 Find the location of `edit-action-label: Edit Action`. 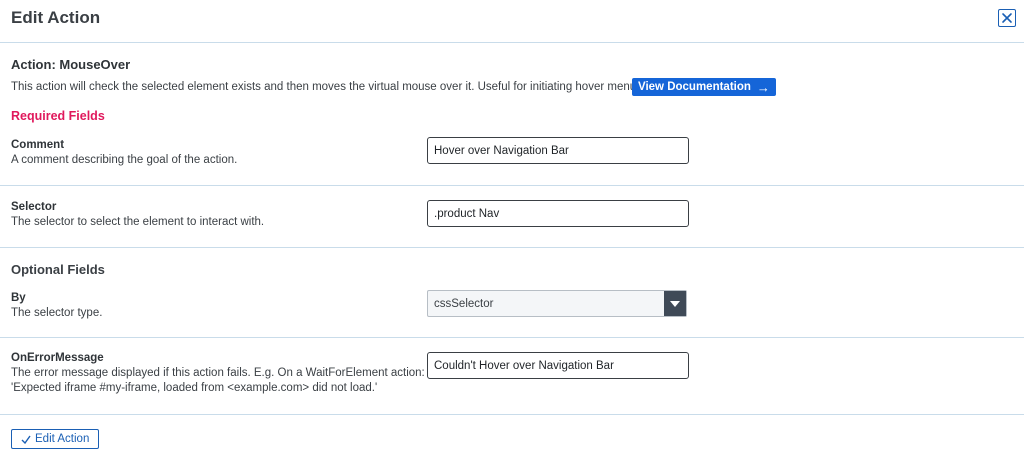

edit-action-label: Edit Action is located at coordinates (62, 439).